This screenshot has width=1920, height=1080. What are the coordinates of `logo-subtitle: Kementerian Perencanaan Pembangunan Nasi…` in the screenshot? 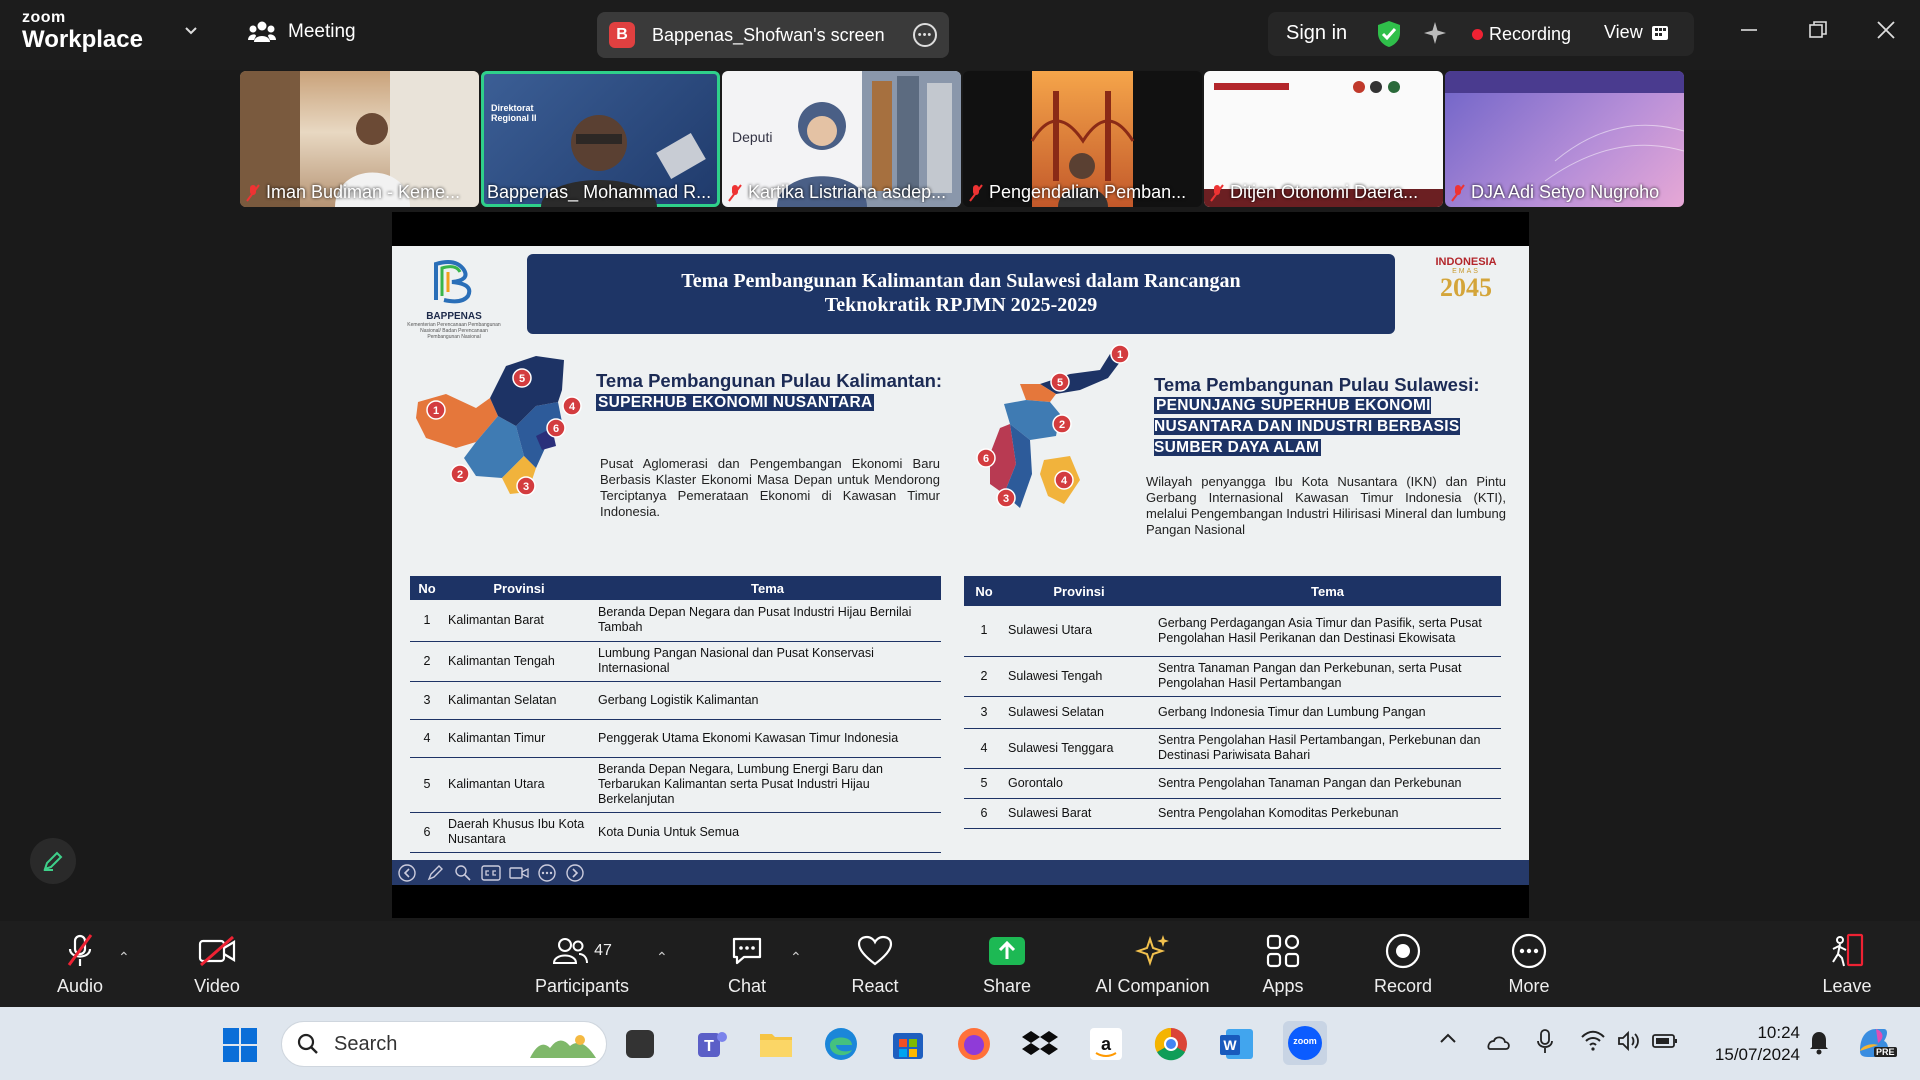 It's located at (454, 331).